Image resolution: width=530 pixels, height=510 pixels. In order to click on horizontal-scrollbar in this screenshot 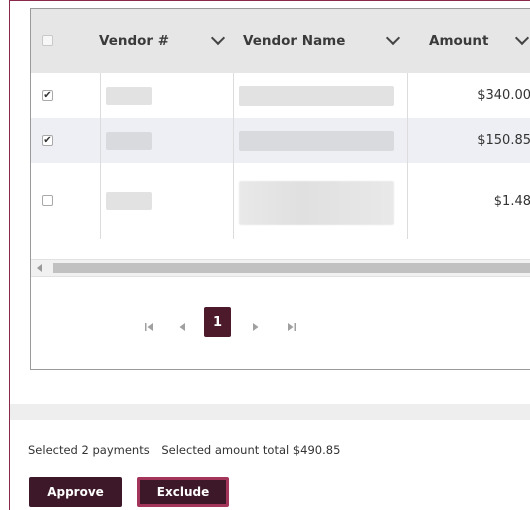, I will do `click(280, 268)`.